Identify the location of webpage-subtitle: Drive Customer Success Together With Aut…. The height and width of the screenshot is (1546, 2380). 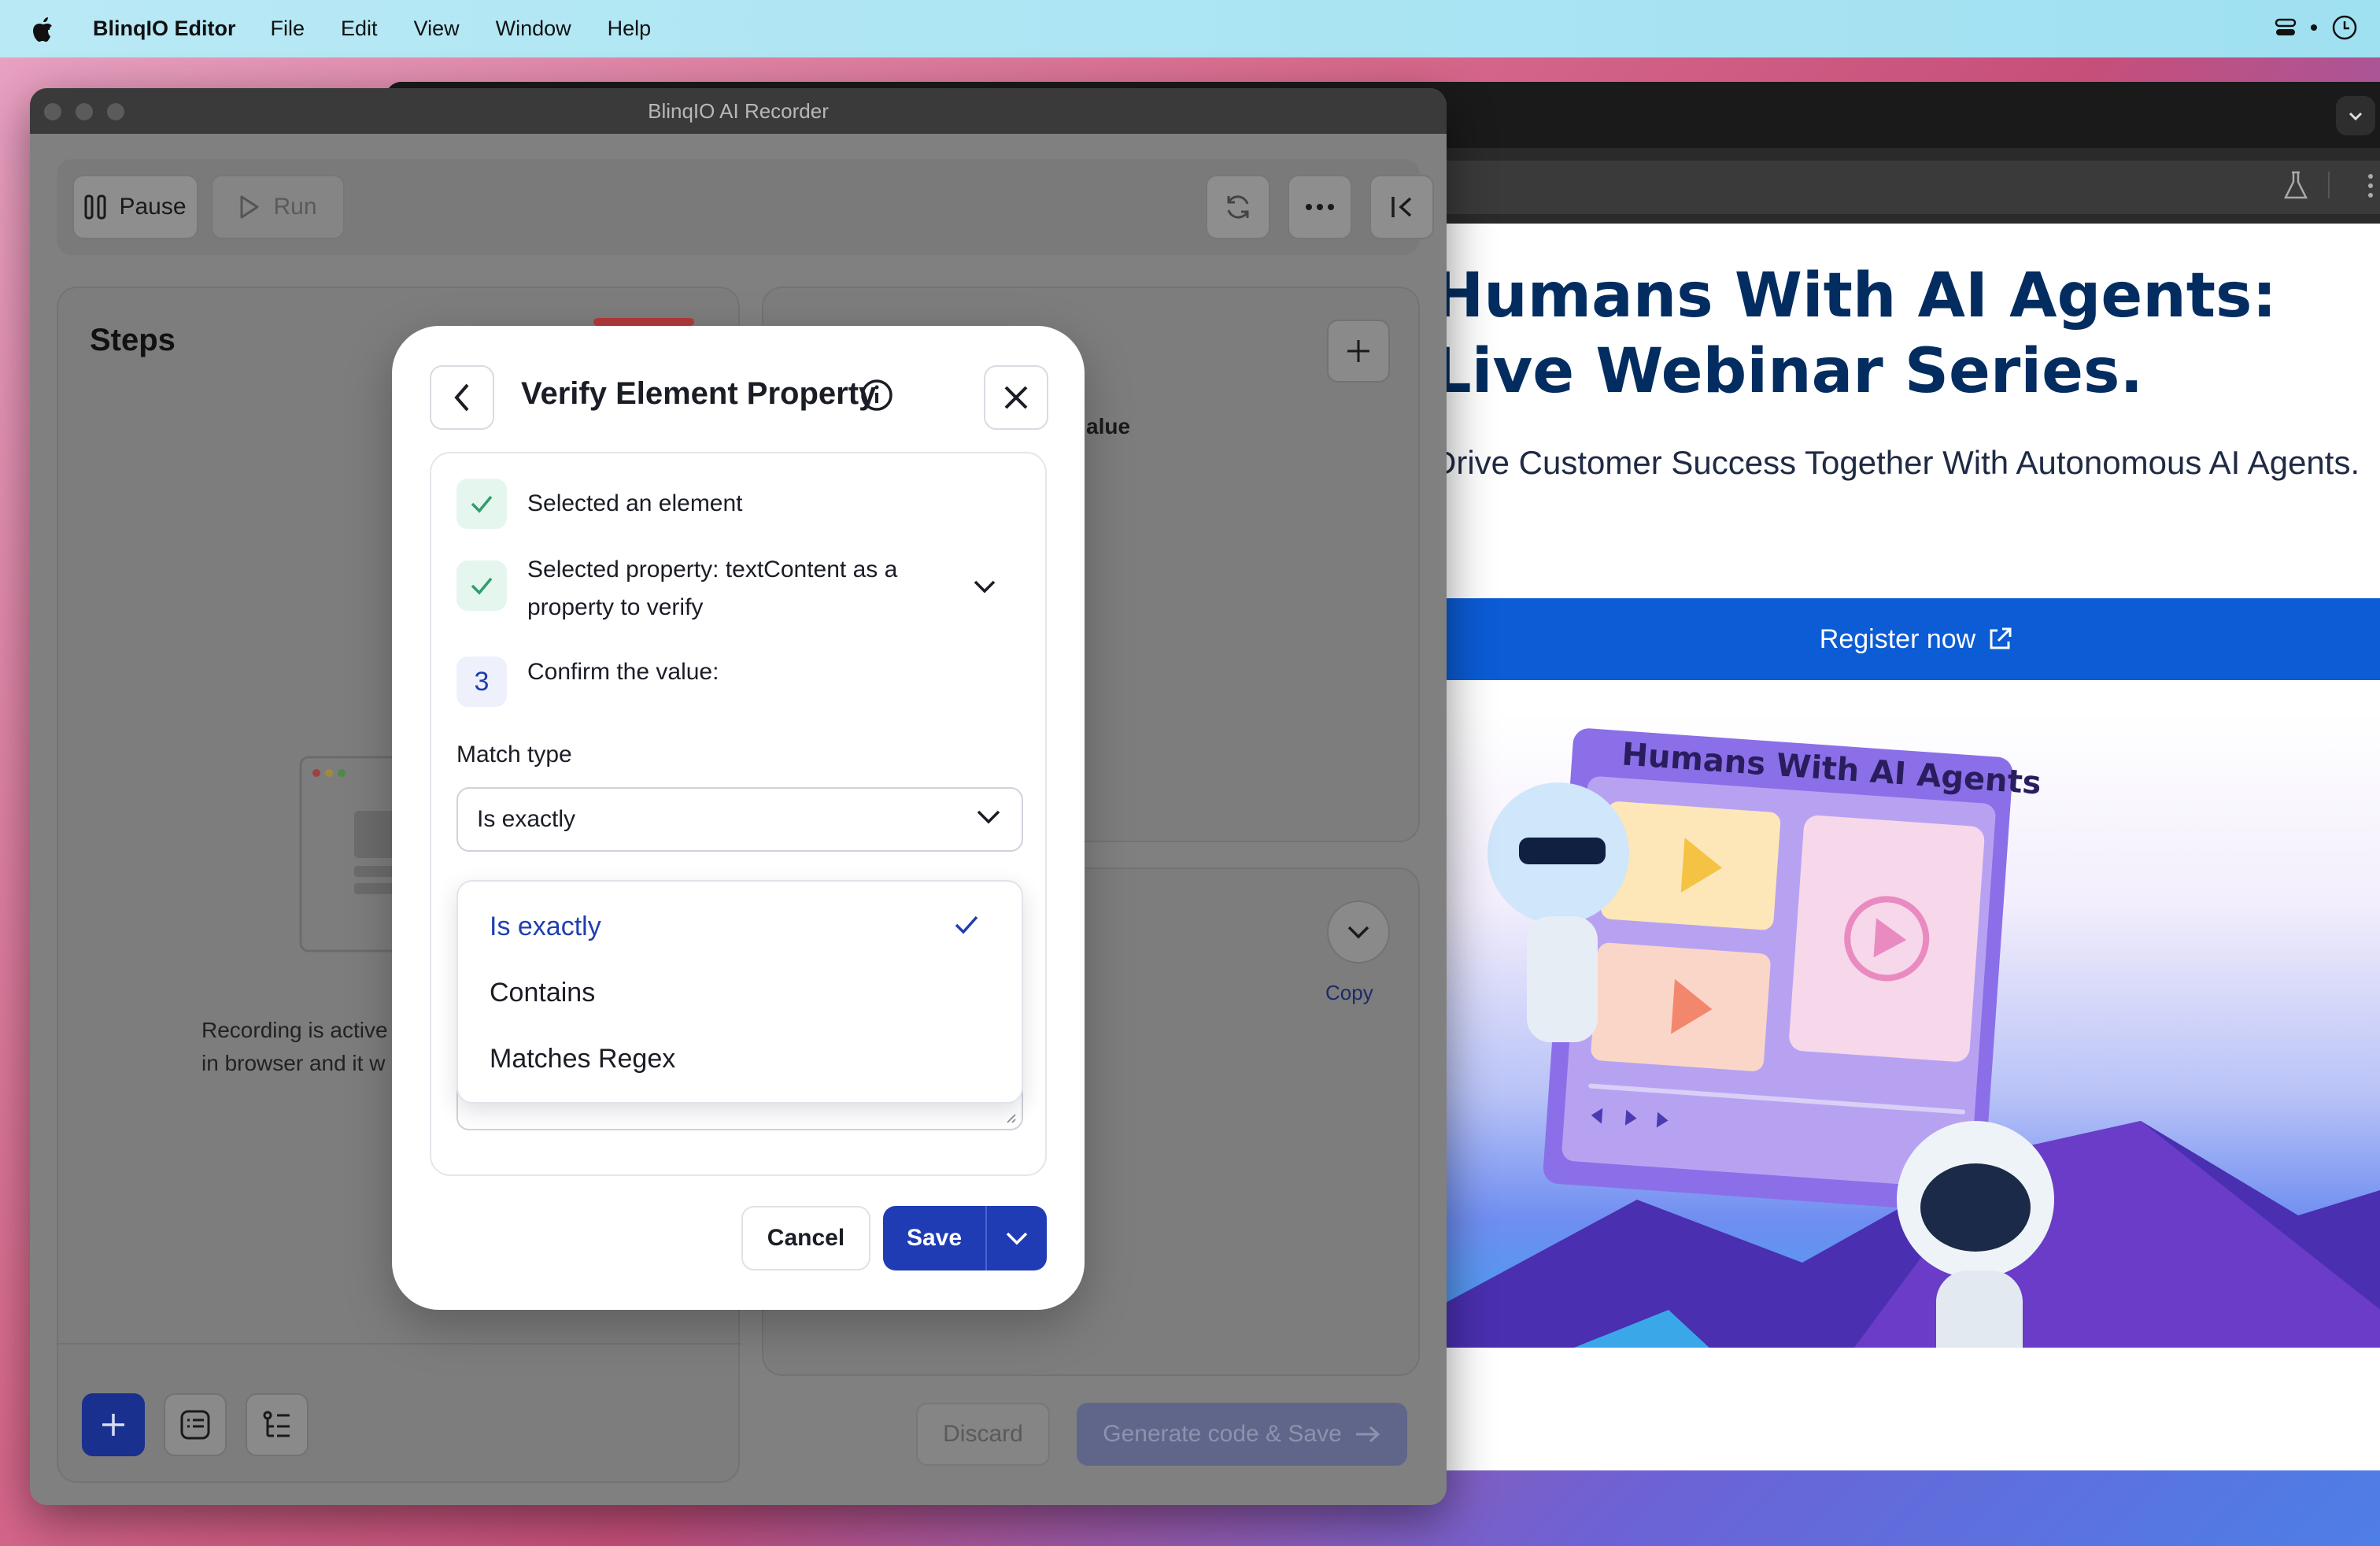
(1896, 462).